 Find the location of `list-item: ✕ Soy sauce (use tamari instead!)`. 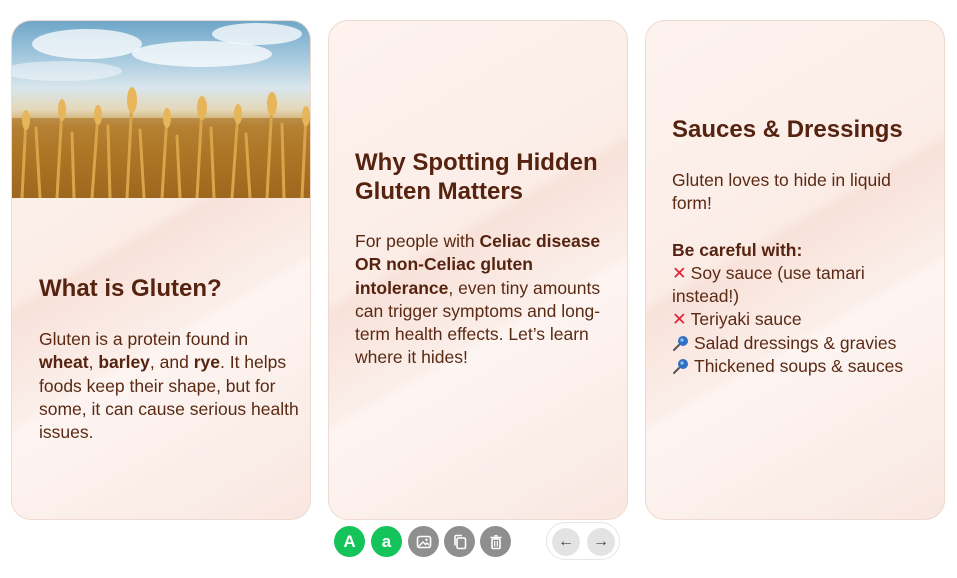

list-item: ✕ Soy sauce (use tamari instead!) is located at coordinates (768, 284).